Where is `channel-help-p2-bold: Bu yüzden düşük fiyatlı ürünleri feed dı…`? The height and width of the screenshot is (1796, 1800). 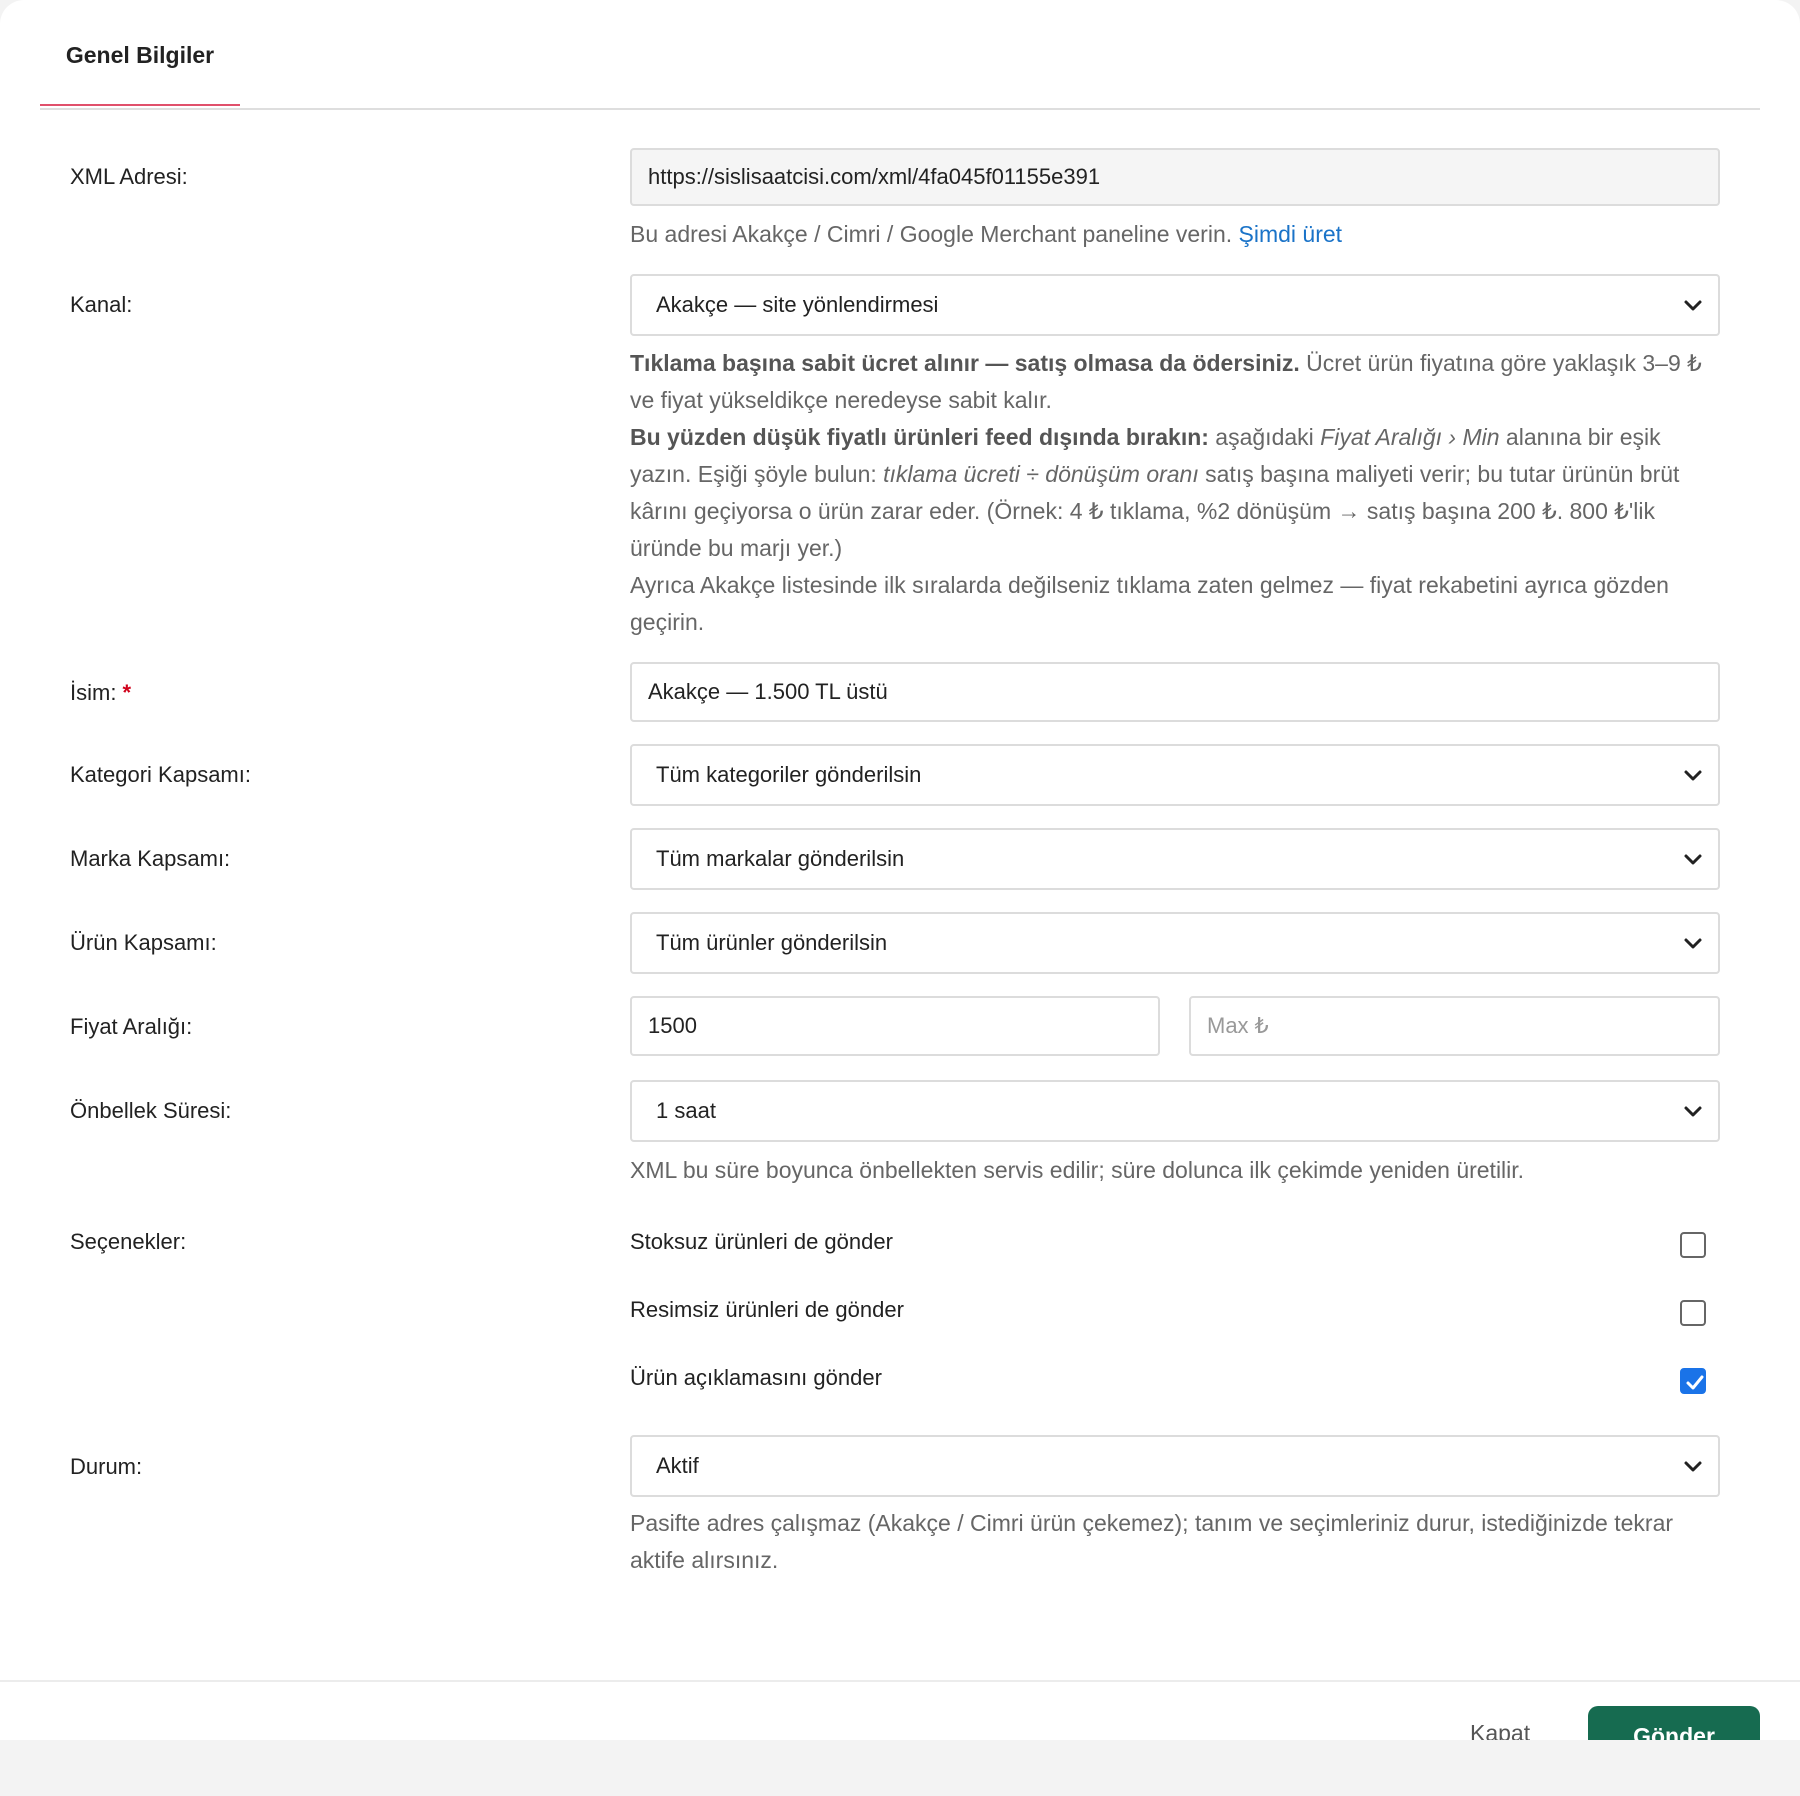 channel-help-p2-bold: Bu yüzden düşük fiyatlı ürünleri feed dı… is located at coordinates (919, 437).